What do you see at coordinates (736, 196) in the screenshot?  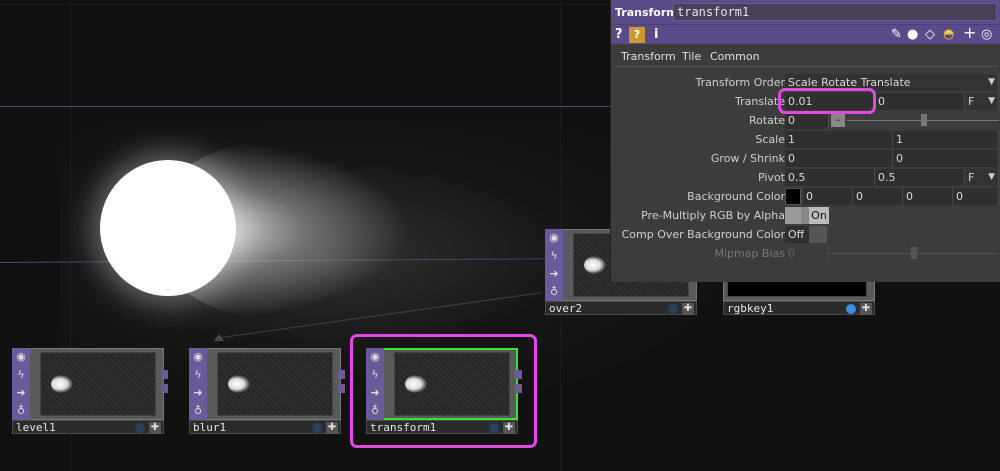 I see `param-label: Background Color` at bounding box center [736, 196].